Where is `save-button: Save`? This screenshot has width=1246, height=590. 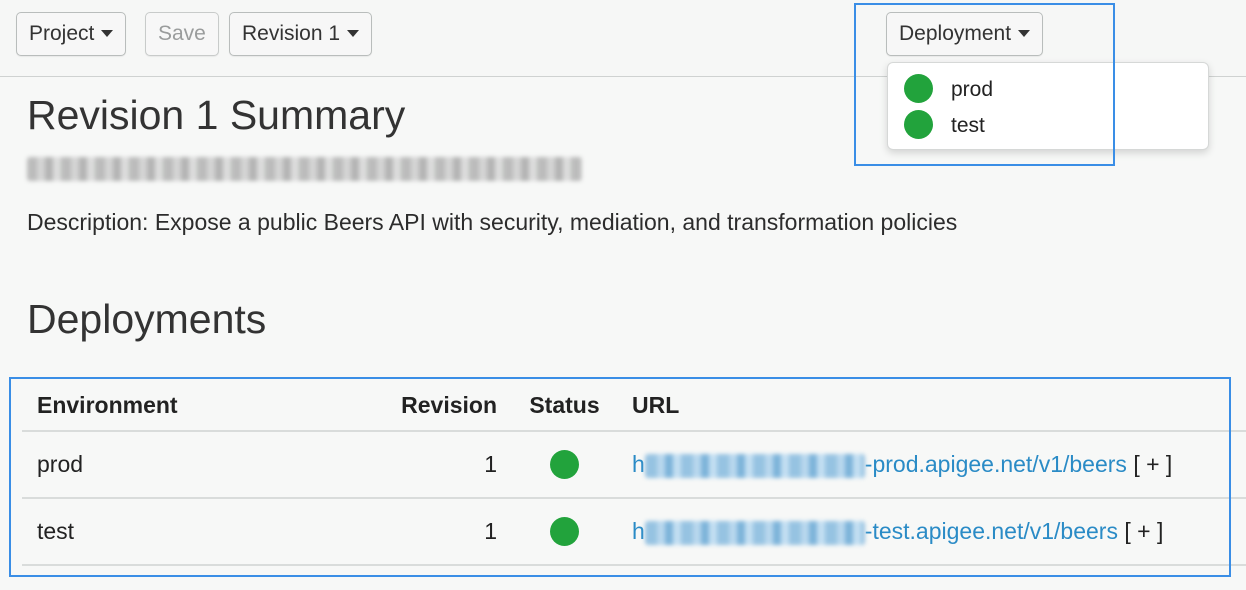
save-button: Save is located at coordinates (182, 34).